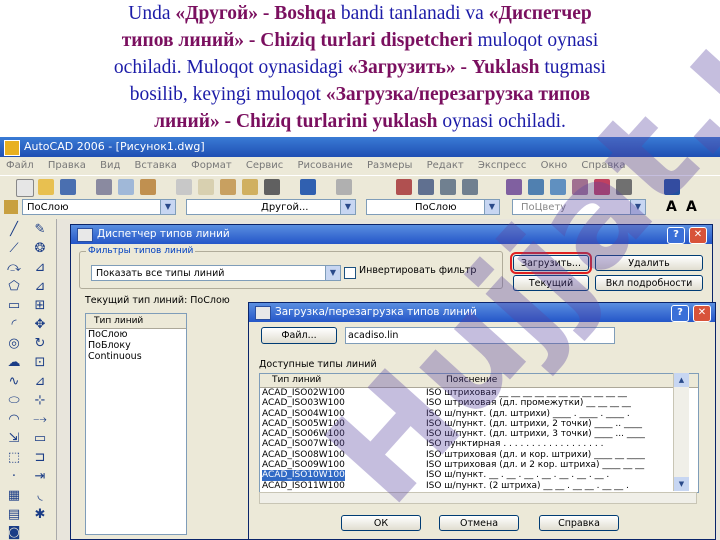 The height and width of the screenshot is (540, 720). What do you see at coordinates (558, 187) in the screenshot?
I see `tool-palettes-icon` at bounding box center [558, 187].